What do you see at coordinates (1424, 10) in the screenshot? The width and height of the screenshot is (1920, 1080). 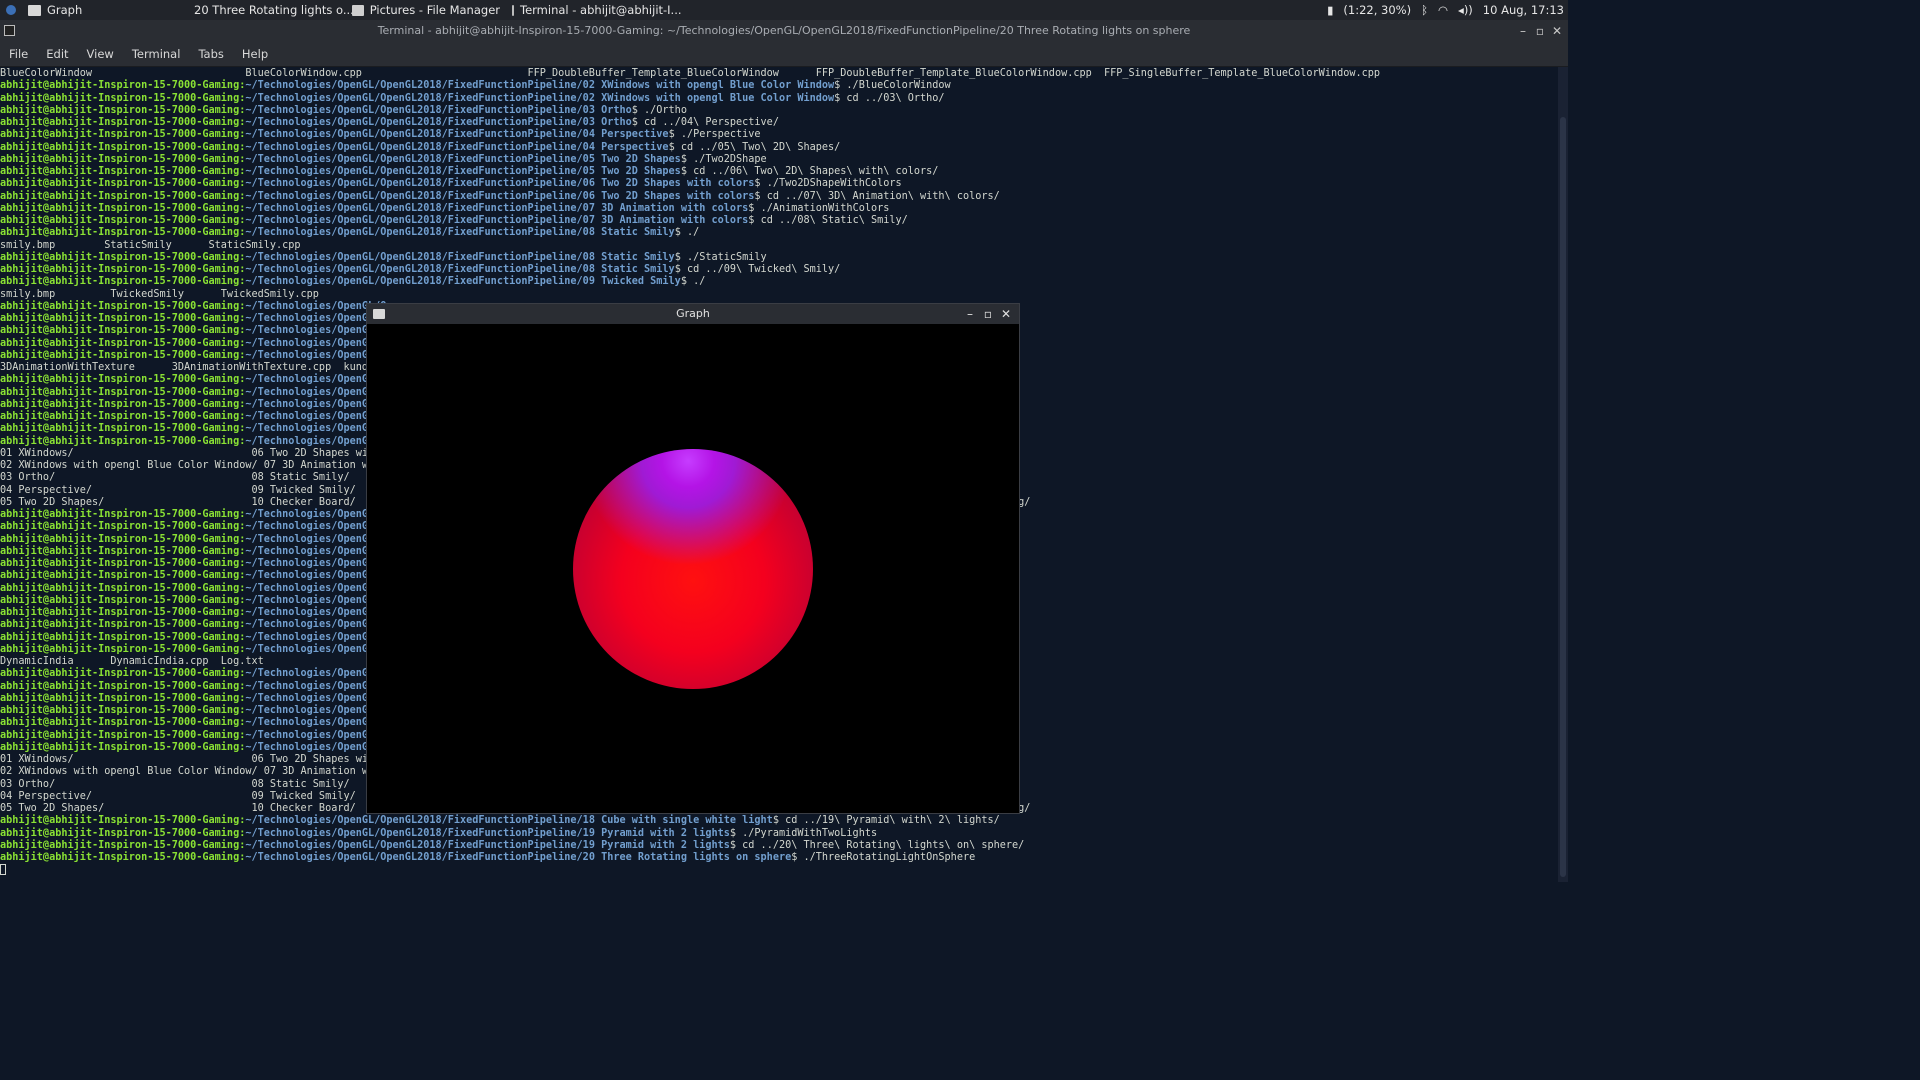 I see `bluetooth-icon: ᛒ` at bounding box center [1424, 10].